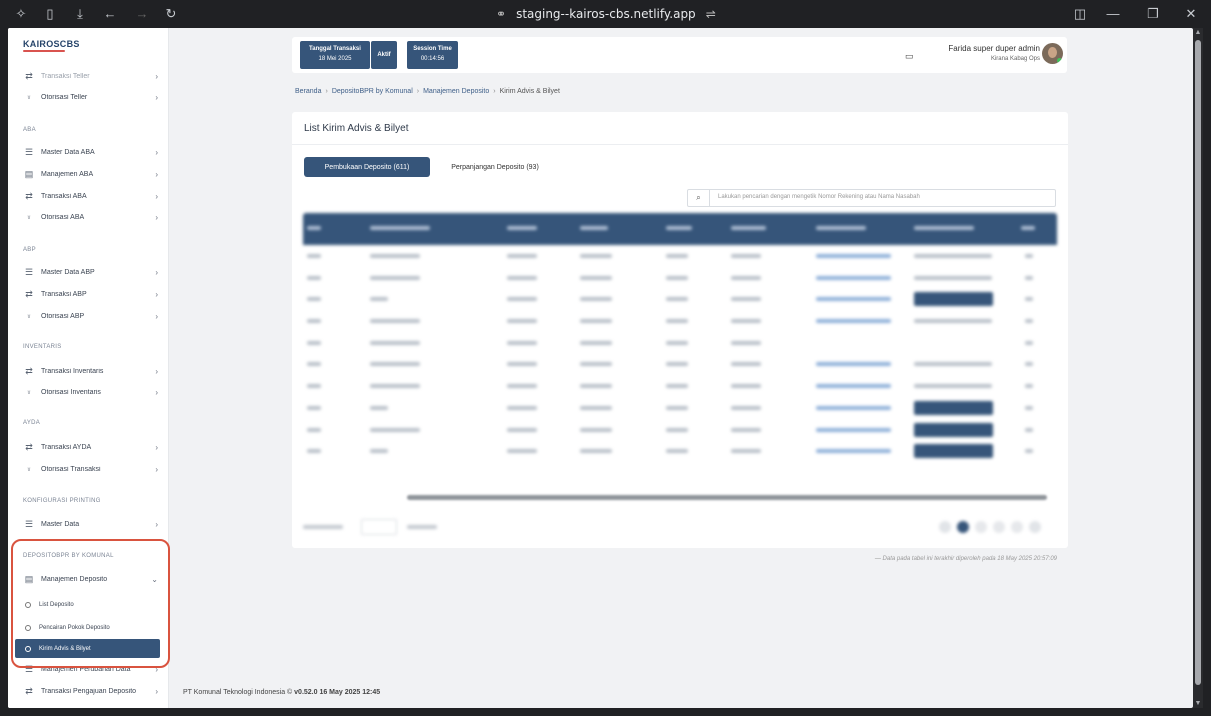 This screenshot has width=1211, height=716. I want to click on scroll-up-icon: ▲, so click(1198, 32).